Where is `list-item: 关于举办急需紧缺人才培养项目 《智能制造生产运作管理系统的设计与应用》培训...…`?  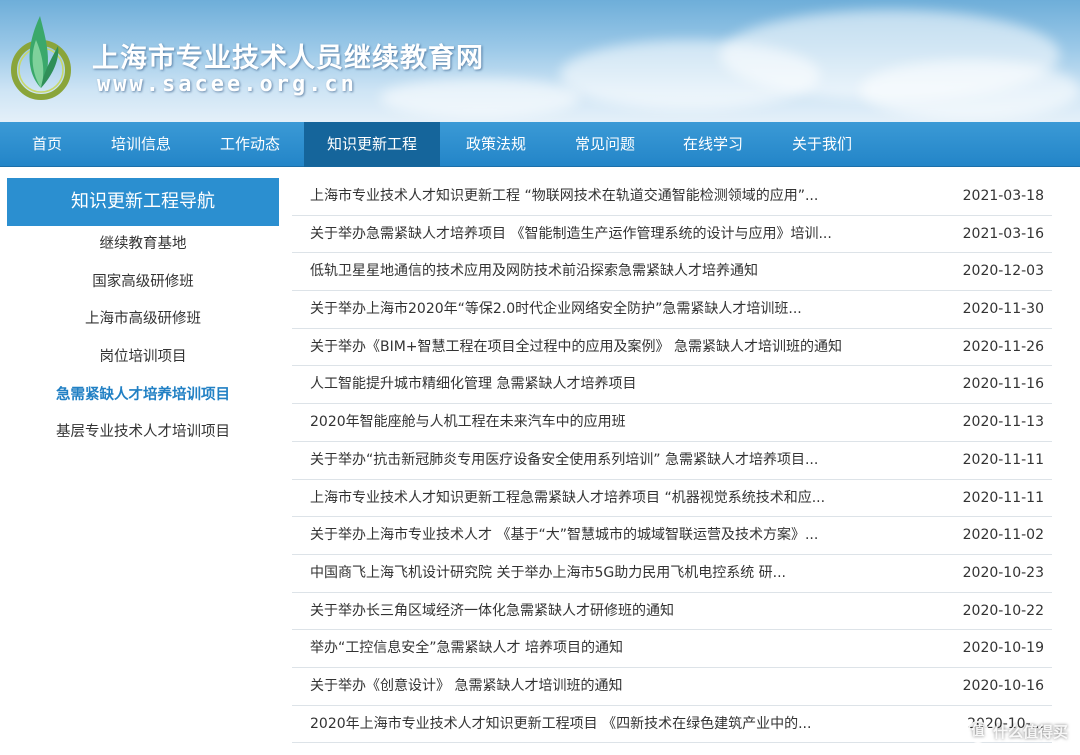
list-item: 关于举办急需紧缺人才培养项目 《智能制造生产运作管理系统的设计与应用》培训...… is located at coordinates (672, 235).